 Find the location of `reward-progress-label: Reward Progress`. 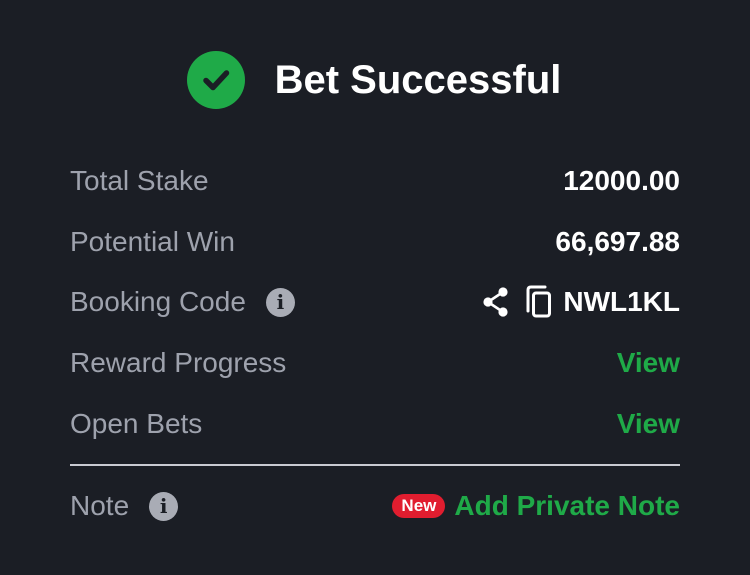

reward-progress-label: Reward Progress is located at coordinates (178, 362).